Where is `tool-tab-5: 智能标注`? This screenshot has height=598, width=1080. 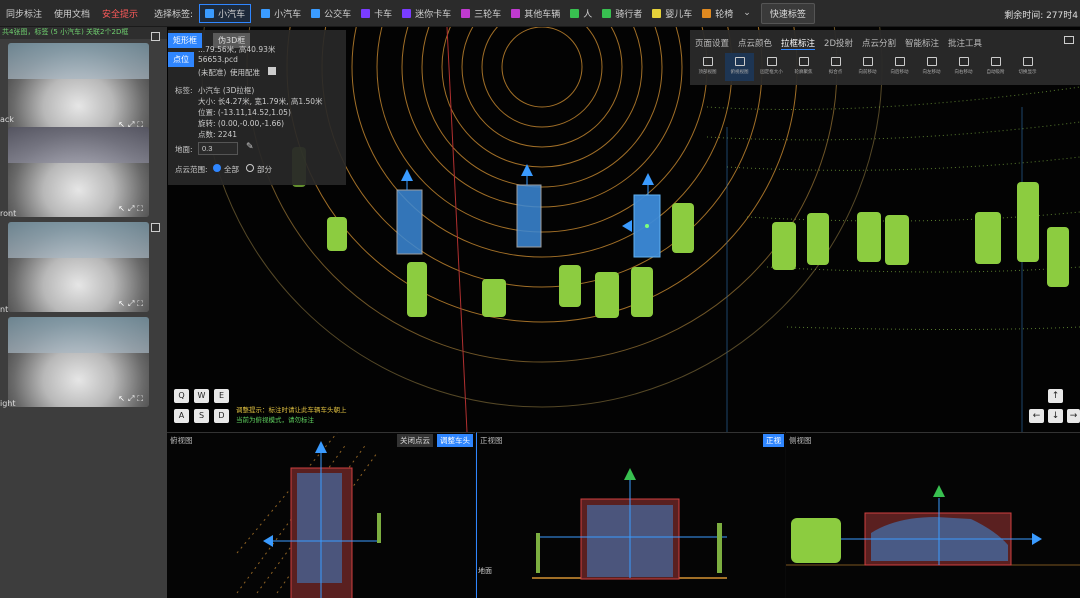
tool-tab-5: 智能标注 is located at coordinates (922, 43).